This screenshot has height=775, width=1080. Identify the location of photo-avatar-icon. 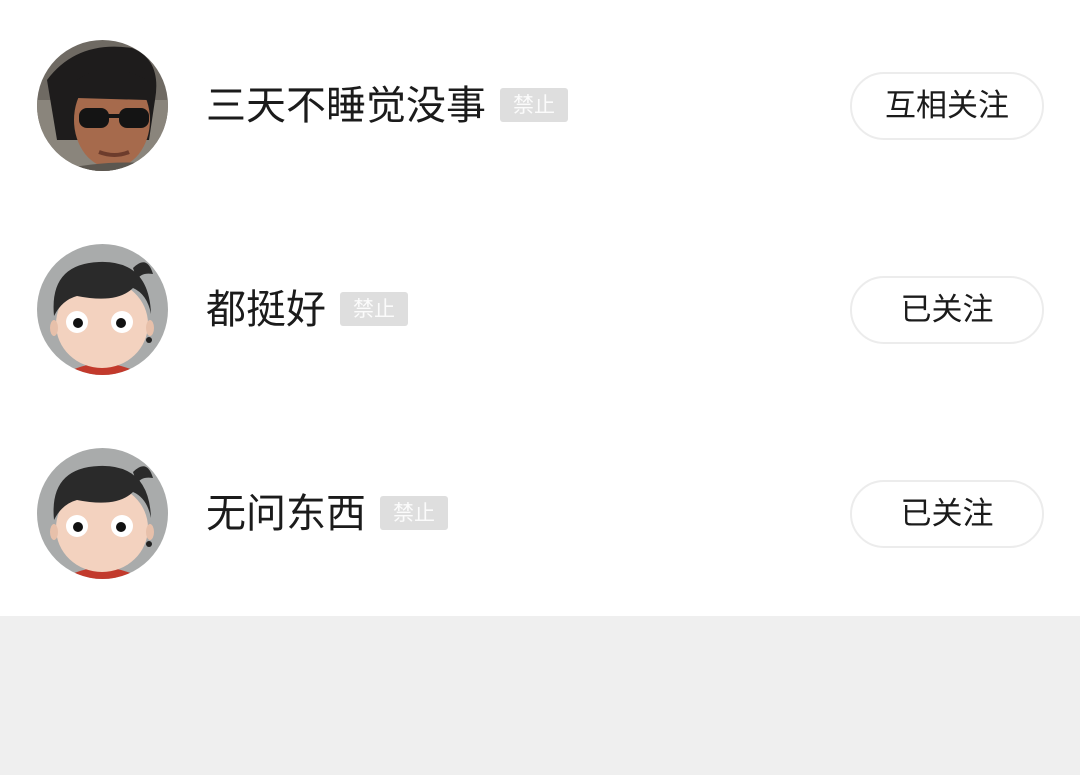
(102, 105).